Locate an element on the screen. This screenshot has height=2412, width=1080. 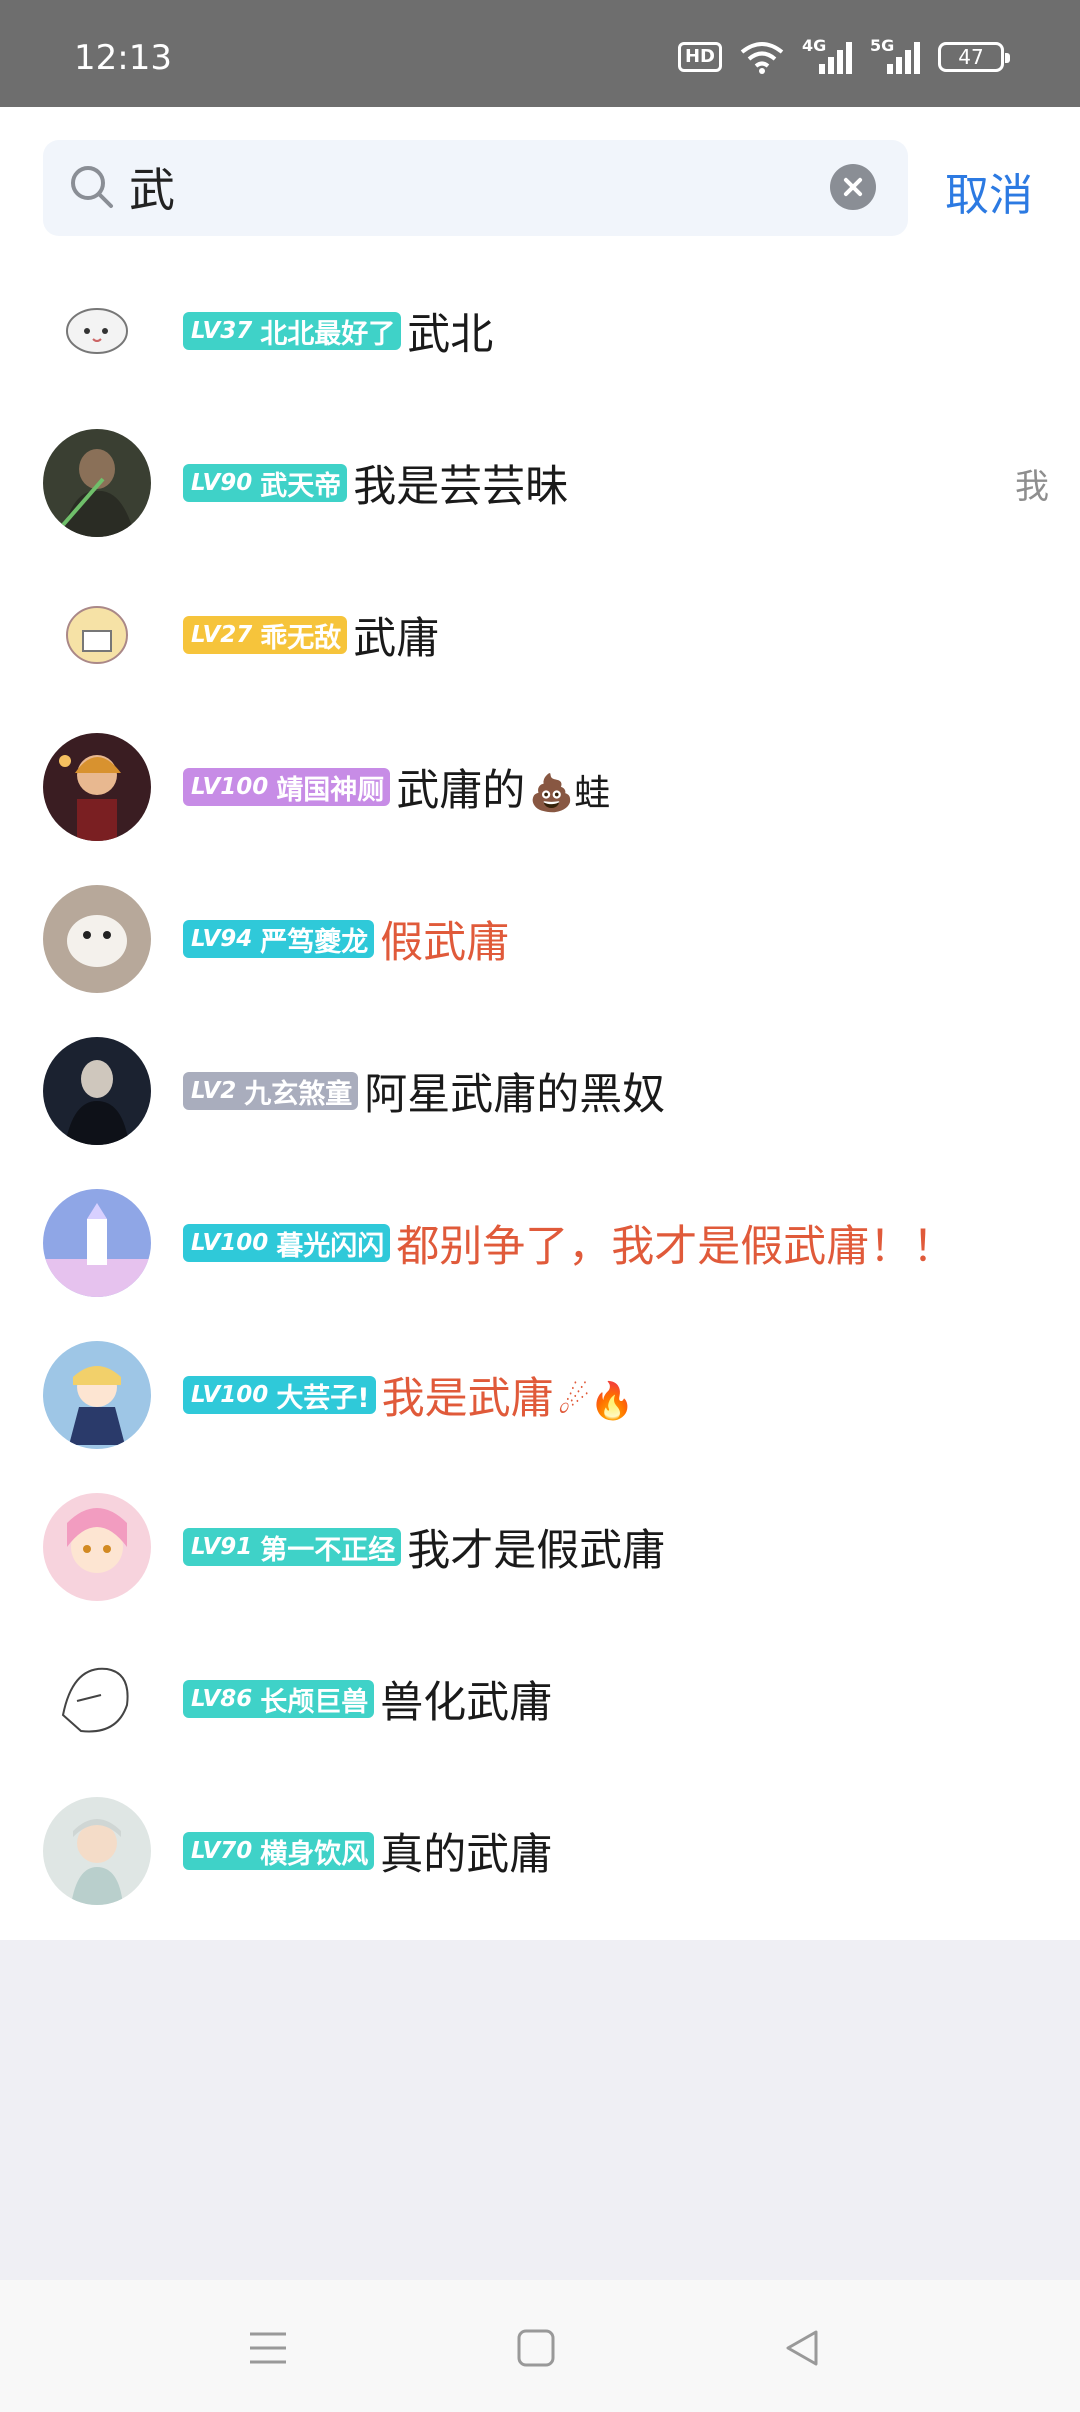
badge-title: 北北最好了 is located at coordinates (328, 334).